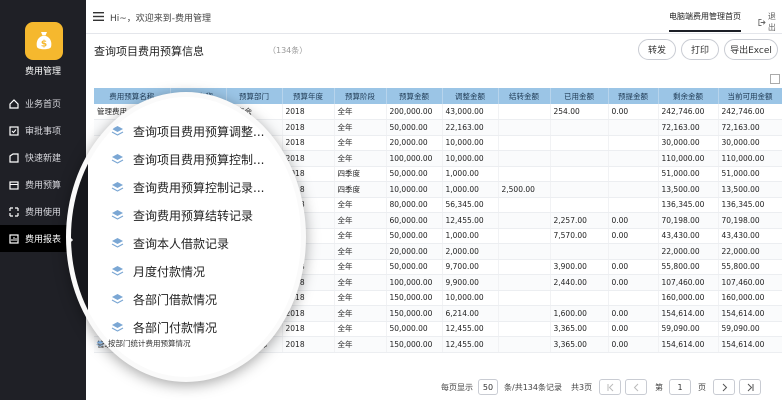  Describe the element at coordinates (98, 16) in the screenshot. I see `menu-toggle-icon` at that location.